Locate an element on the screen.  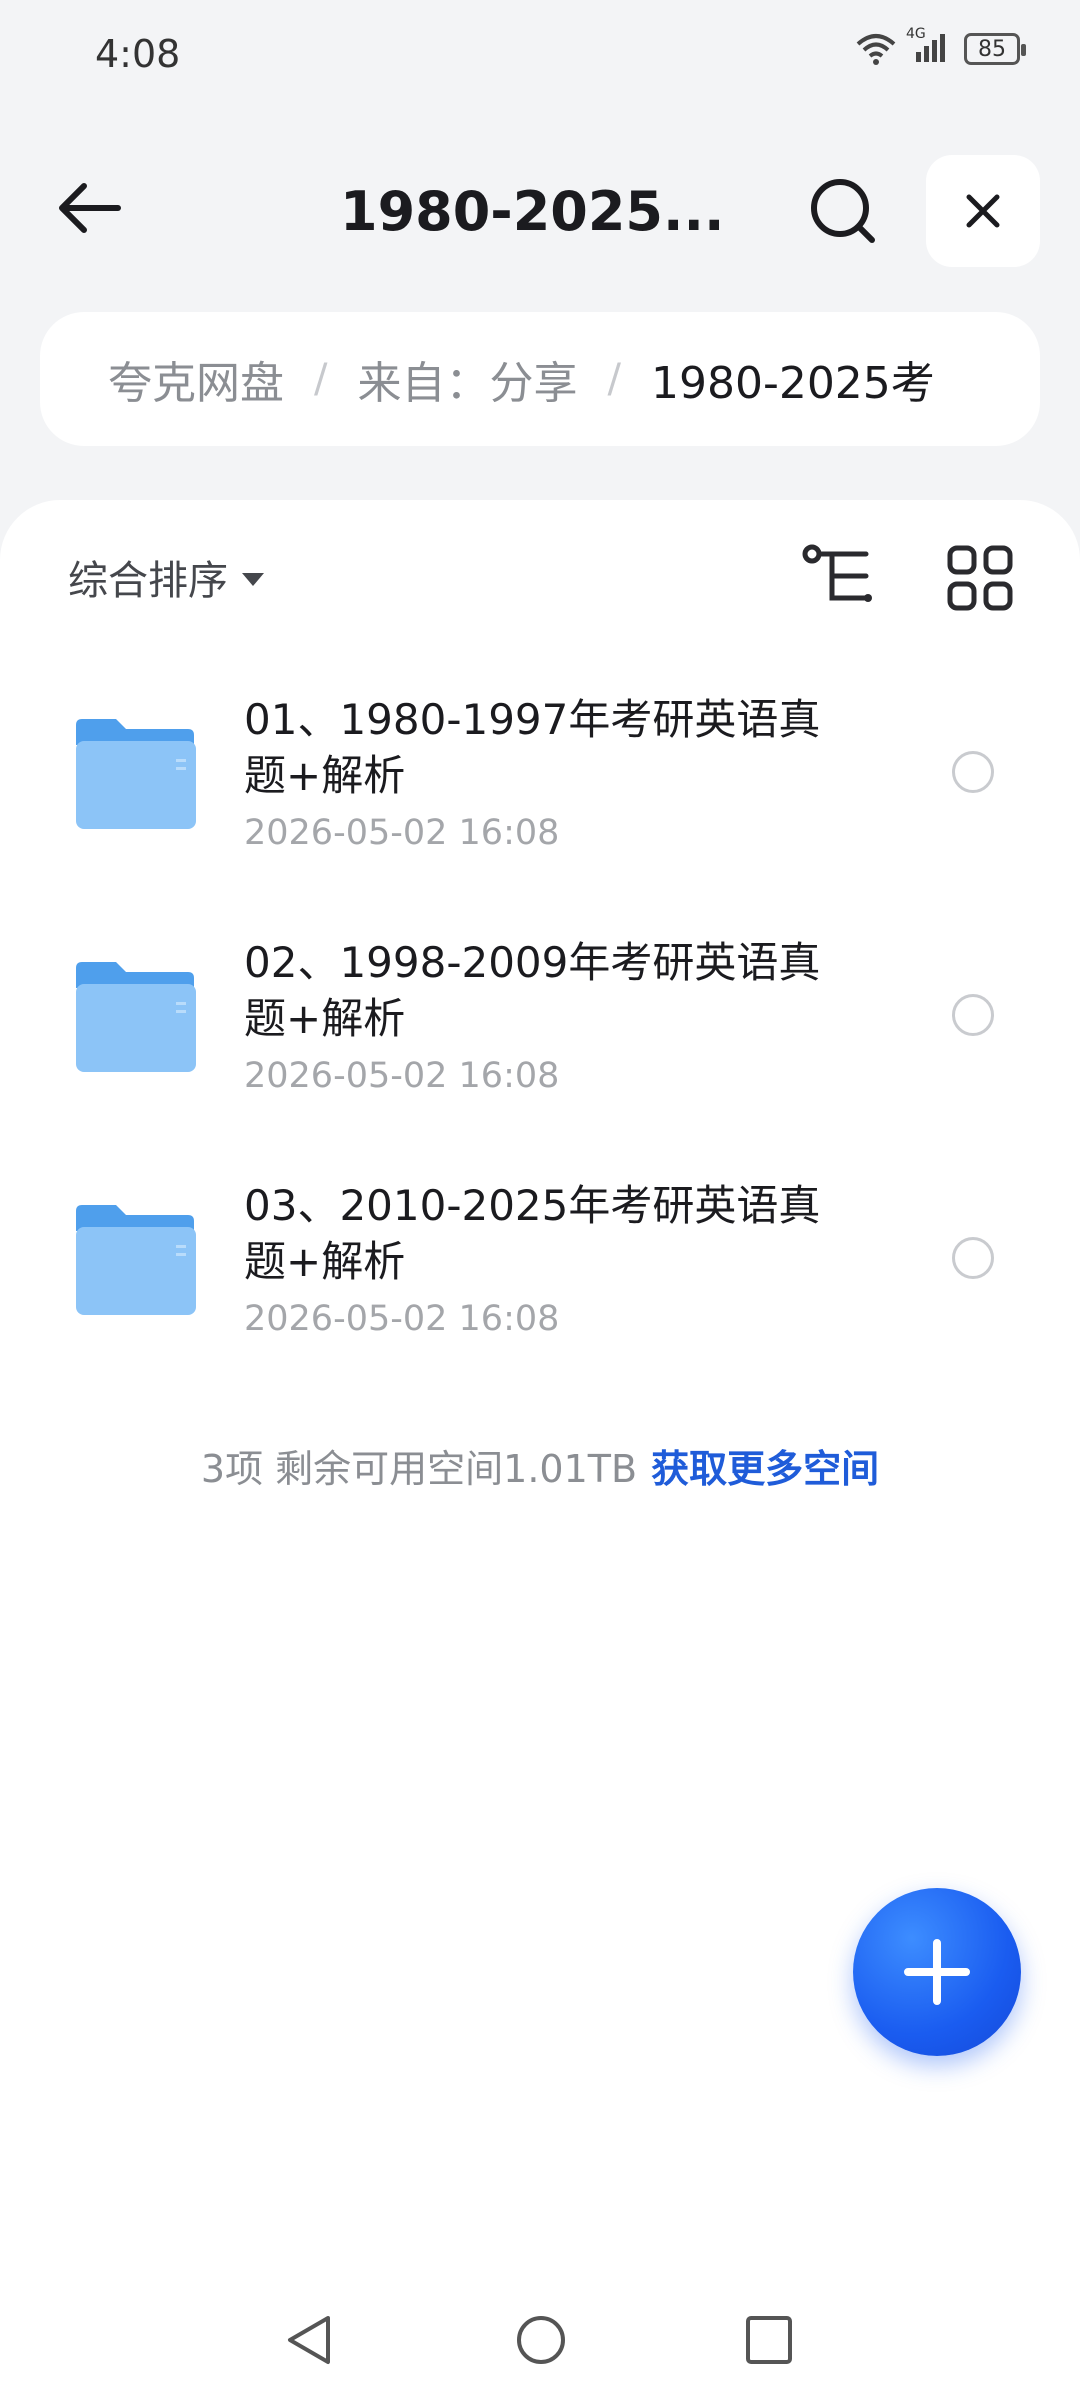
add-button is located at coordinates (937, 1972).